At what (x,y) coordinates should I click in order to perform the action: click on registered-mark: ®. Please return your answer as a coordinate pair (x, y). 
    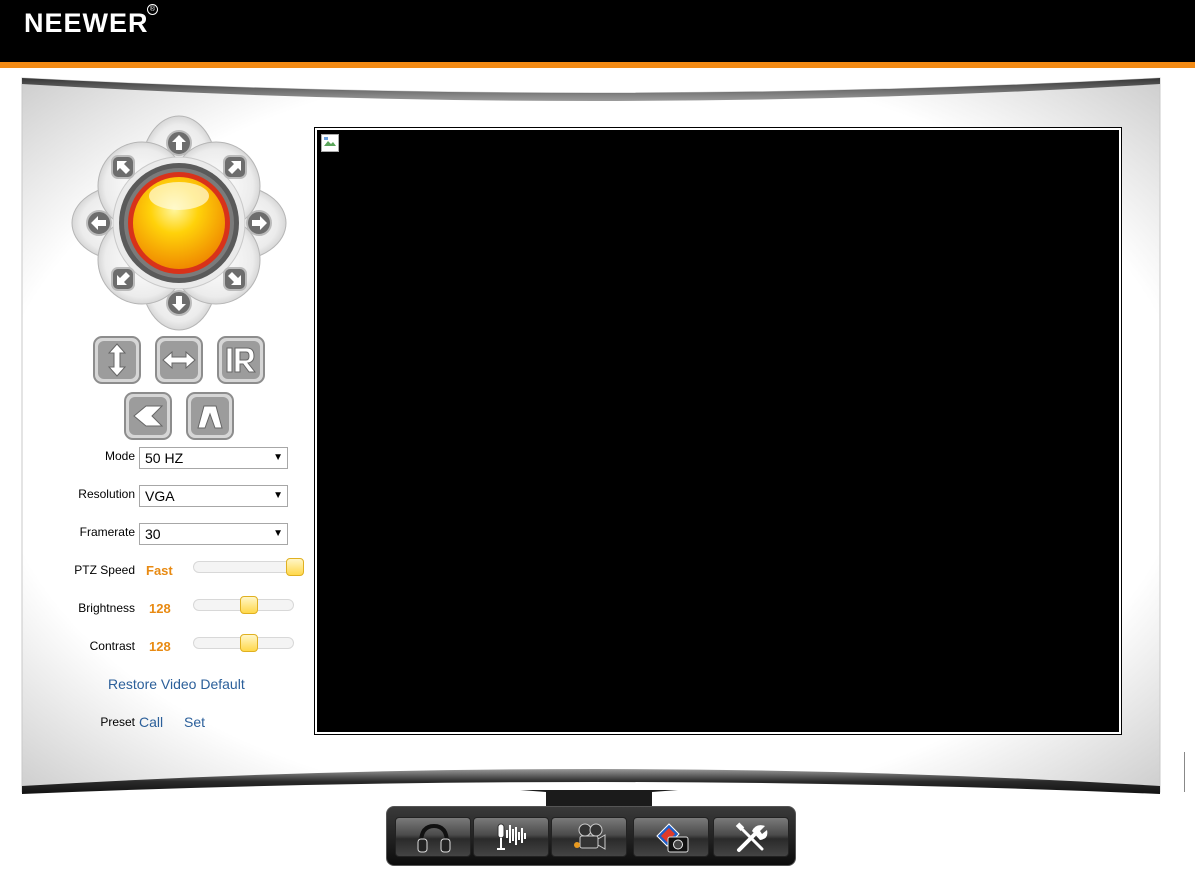
    Looking at the image, I should click on (152, 9).